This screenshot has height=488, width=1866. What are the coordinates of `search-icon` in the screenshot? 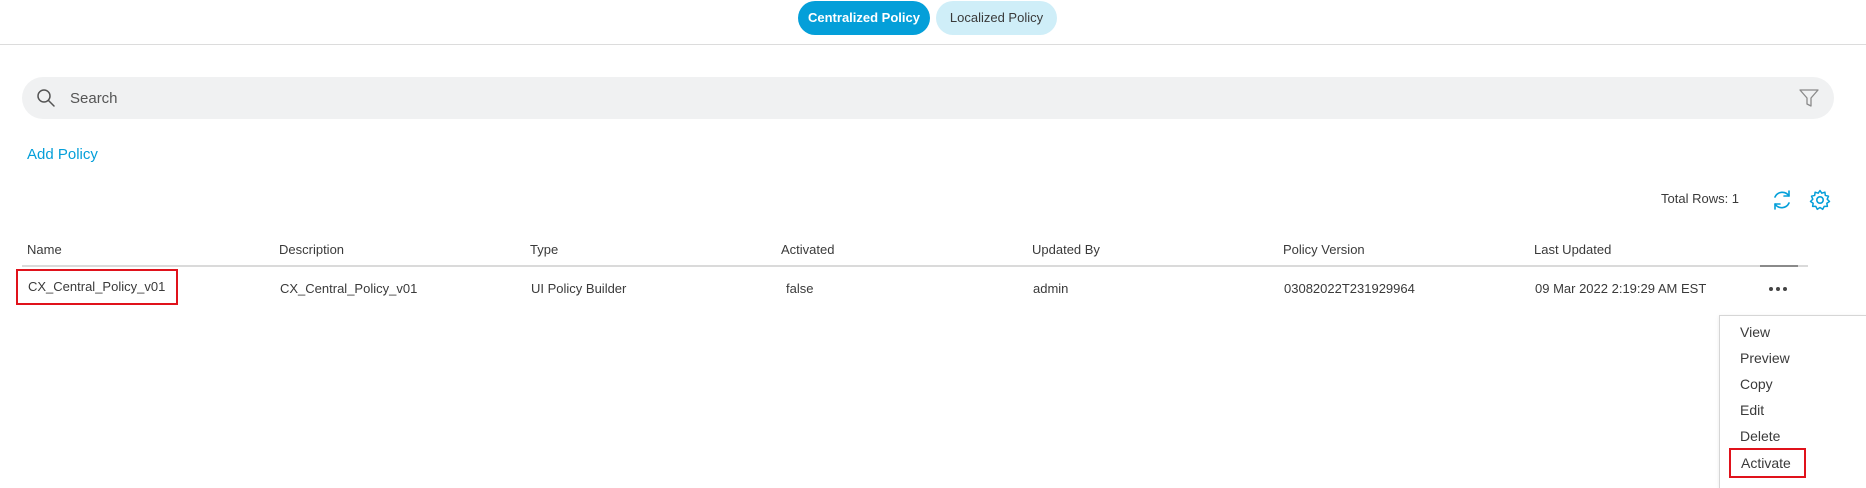 It's located at (46, 98).